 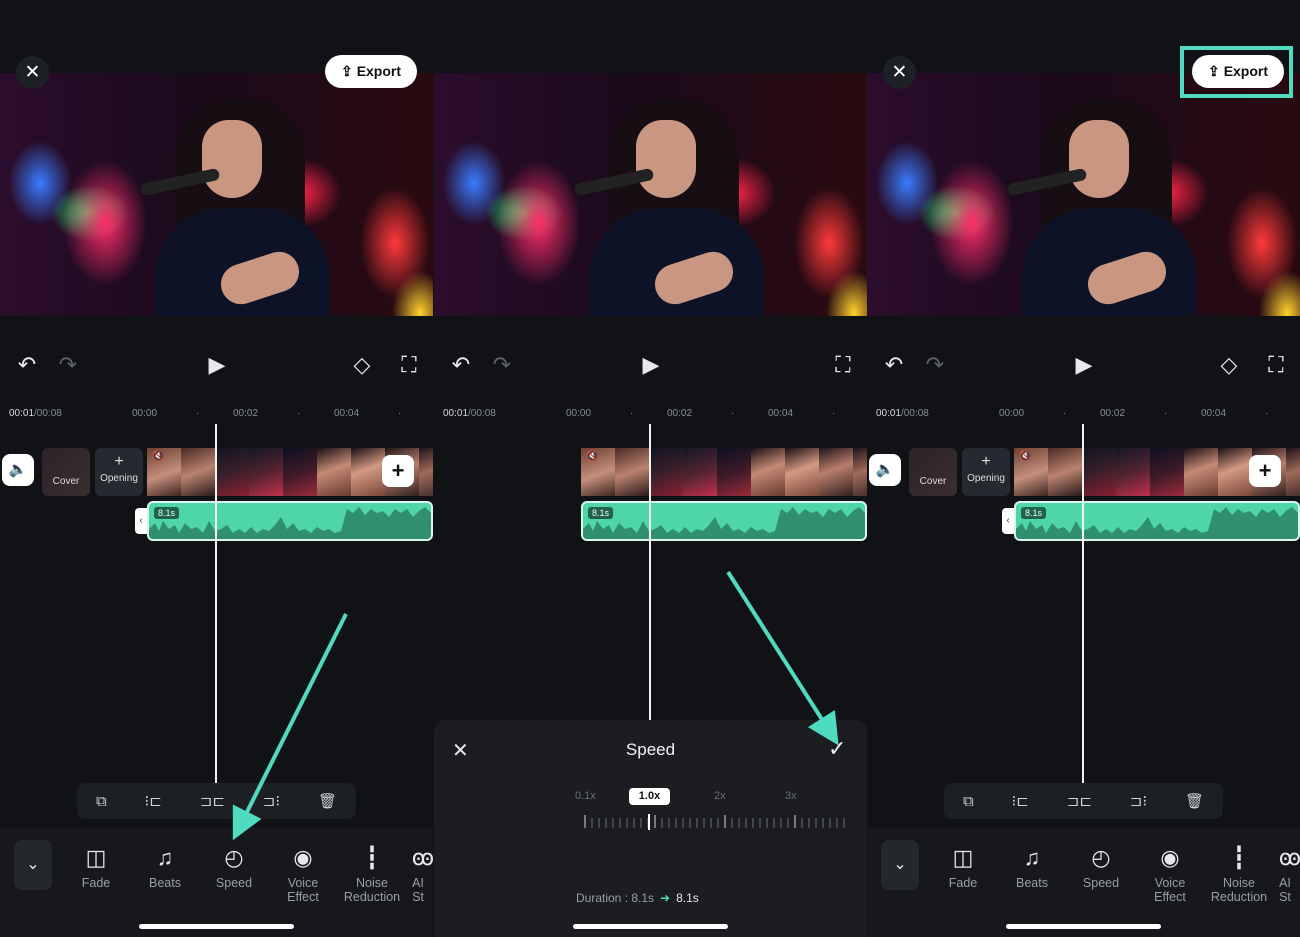 I want to click on arrow-to-confirm, so click(x=782, y=658).